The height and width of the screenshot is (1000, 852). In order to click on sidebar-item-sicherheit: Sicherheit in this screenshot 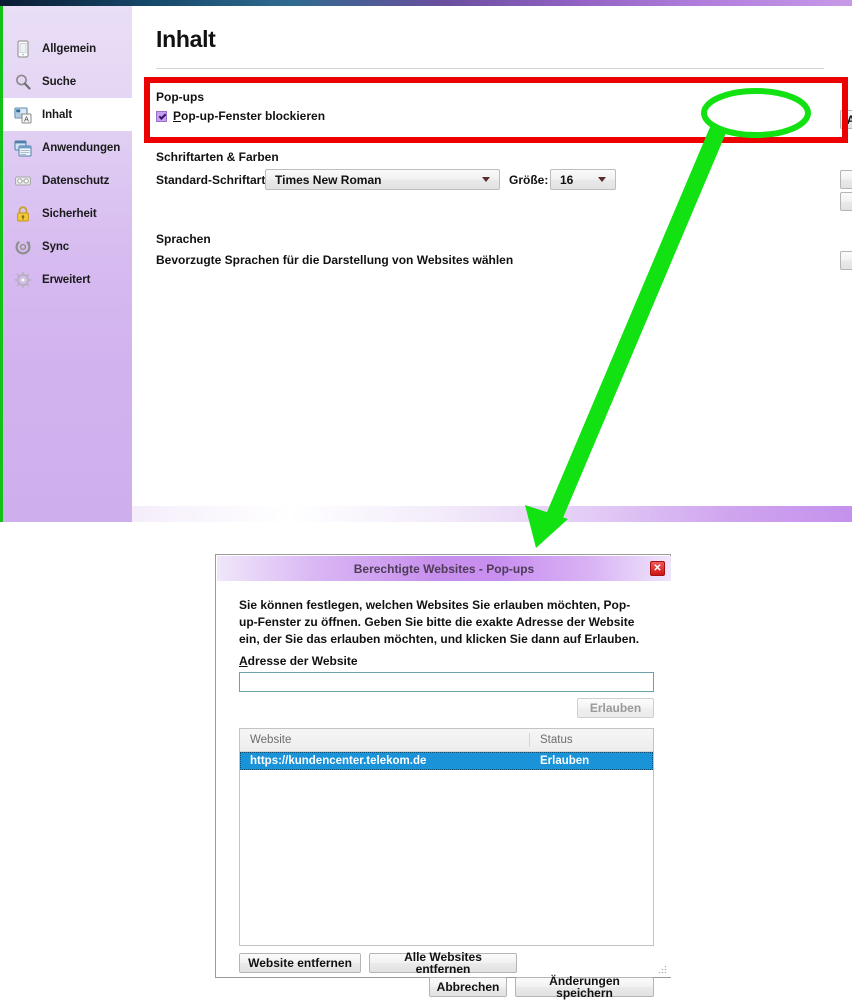, I will do `click(67, 213)`.